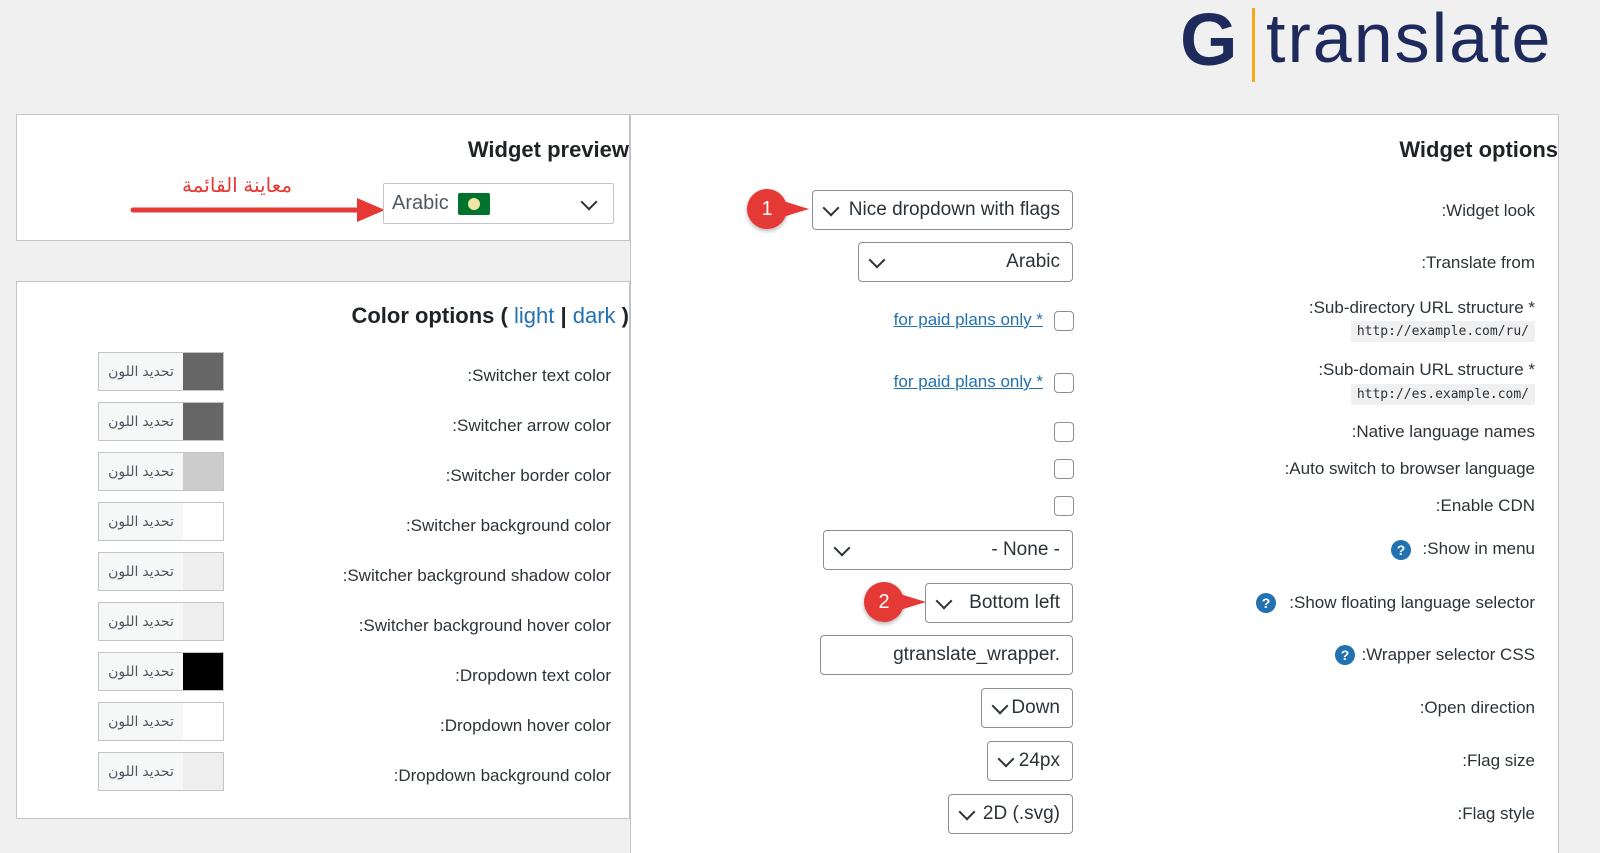  What do you see at coordinates (1021, 813) in the screenshot?
I see `flag-style-value: 2D (.svg)` at bounding box center [1021, 813].